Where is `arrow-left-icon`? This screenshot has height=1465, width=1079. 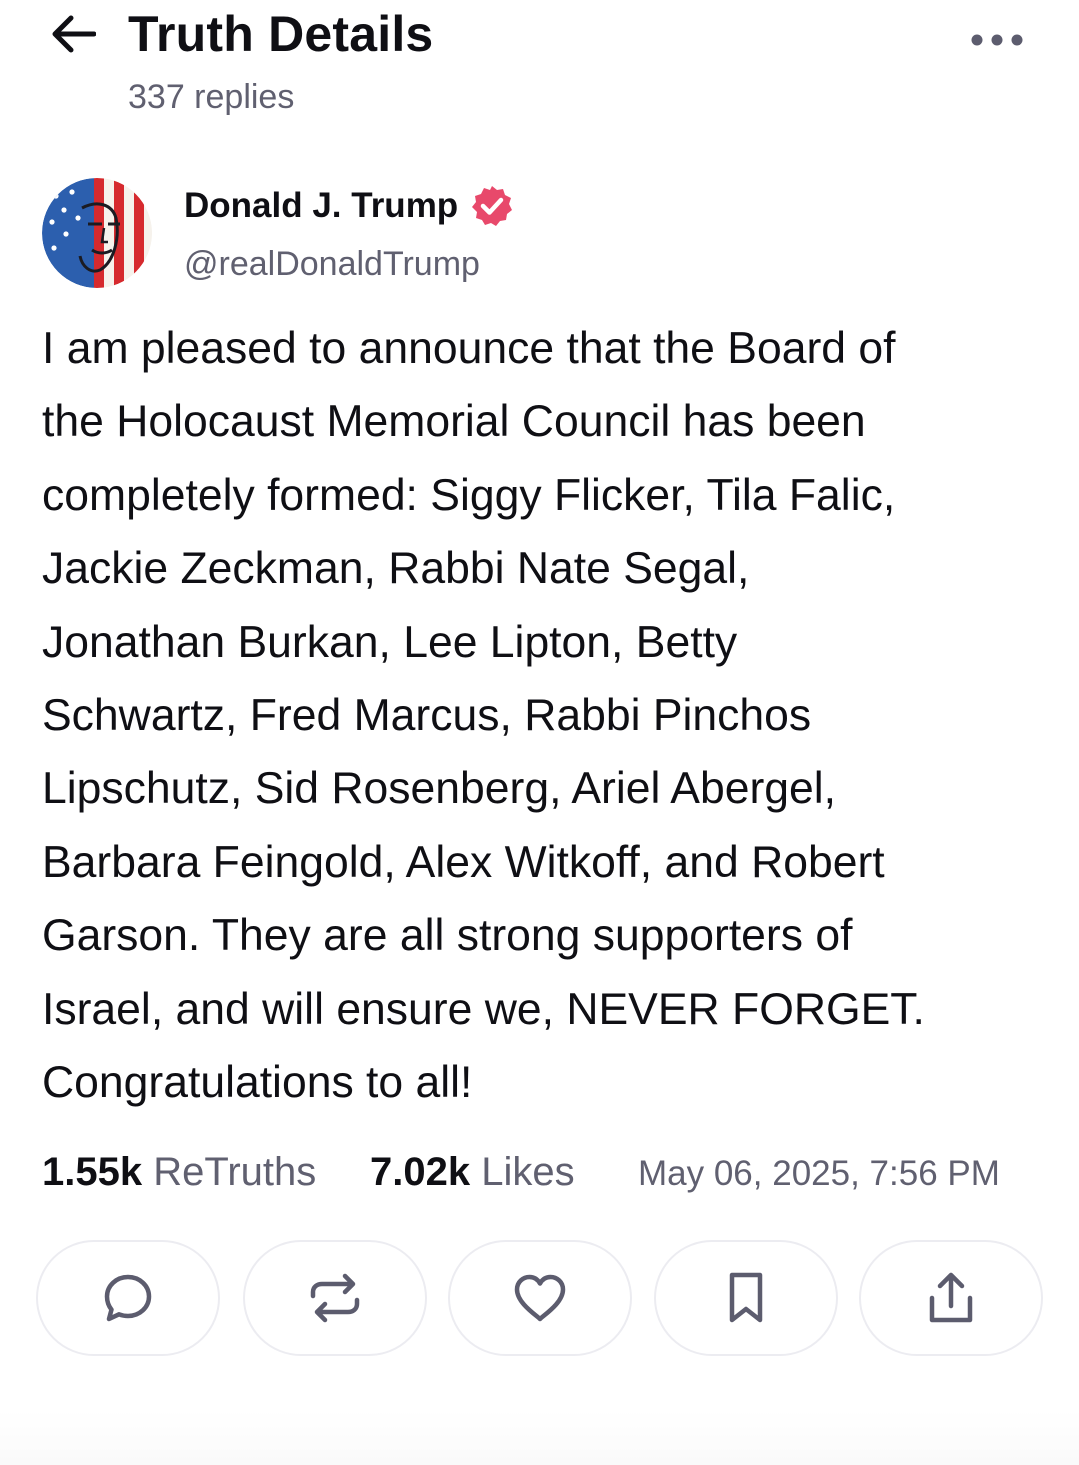 arrow-left-icon is located at coordinates (74, 34).